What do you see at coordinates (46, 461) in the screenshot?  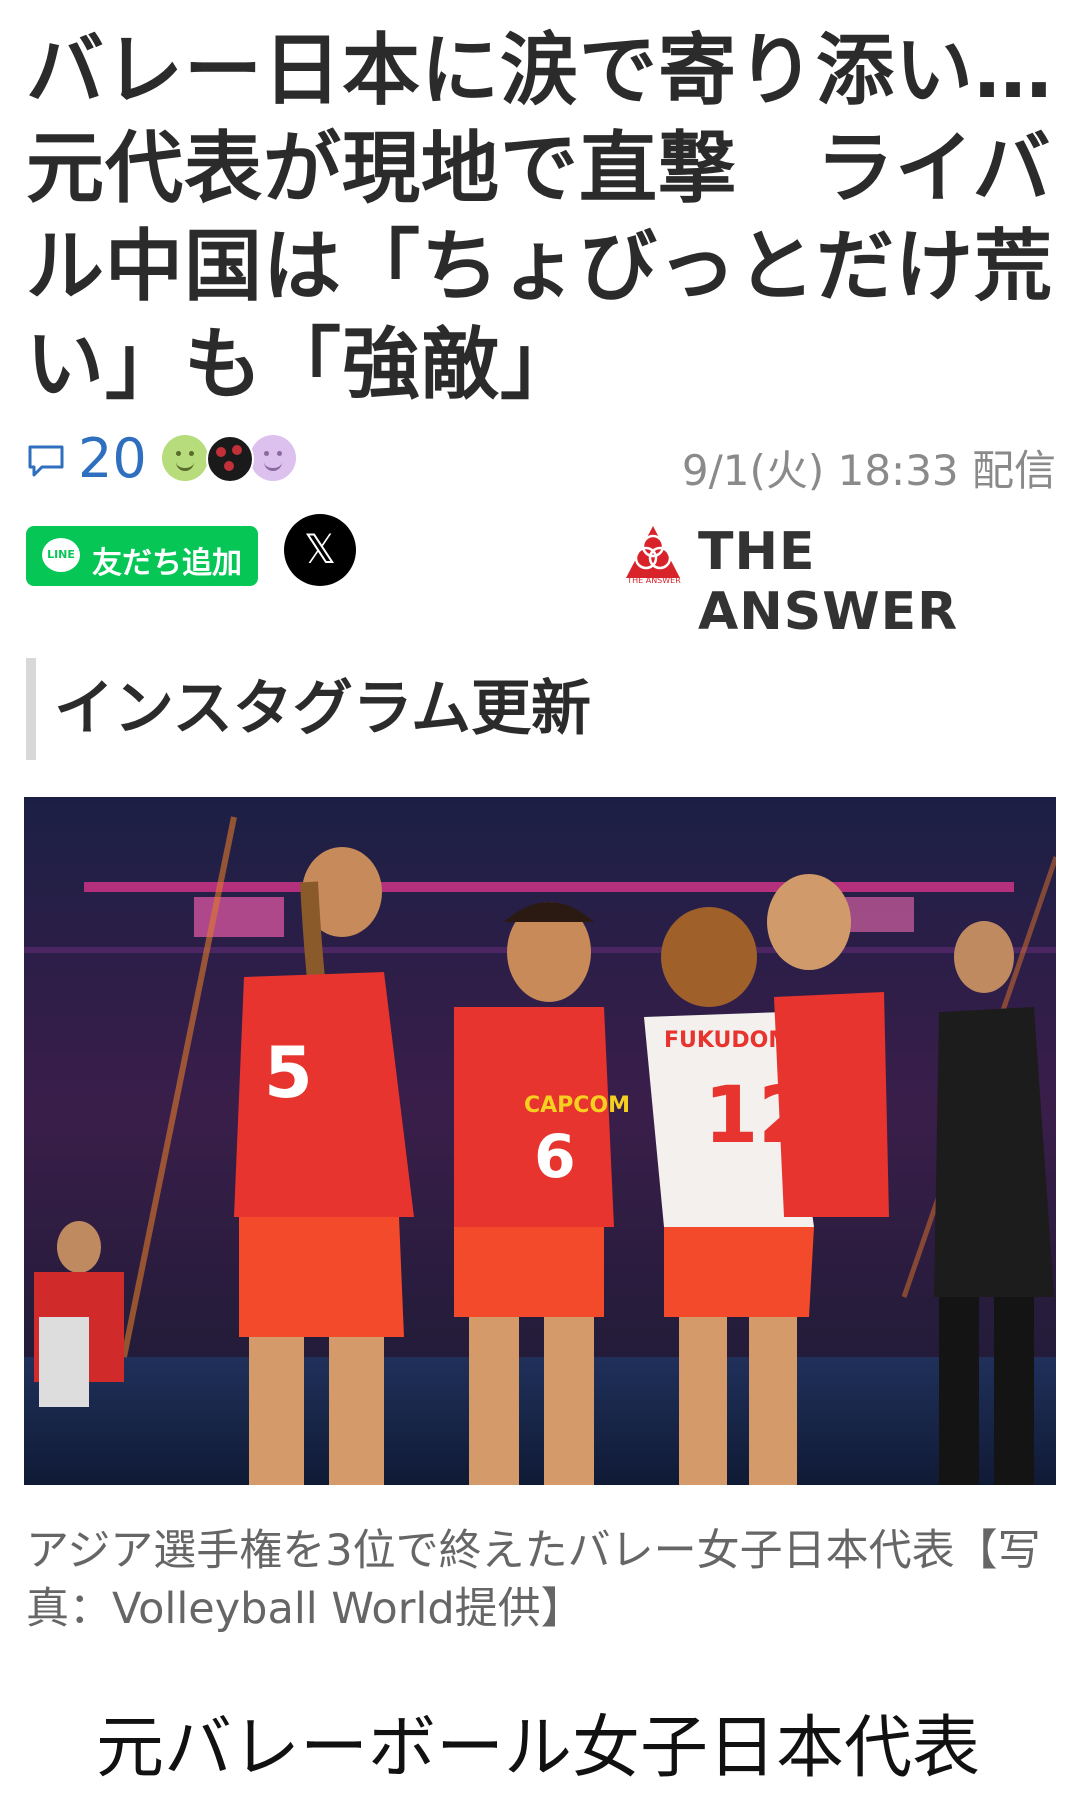 I see `comment-icon` at bounding box center [46, 461].